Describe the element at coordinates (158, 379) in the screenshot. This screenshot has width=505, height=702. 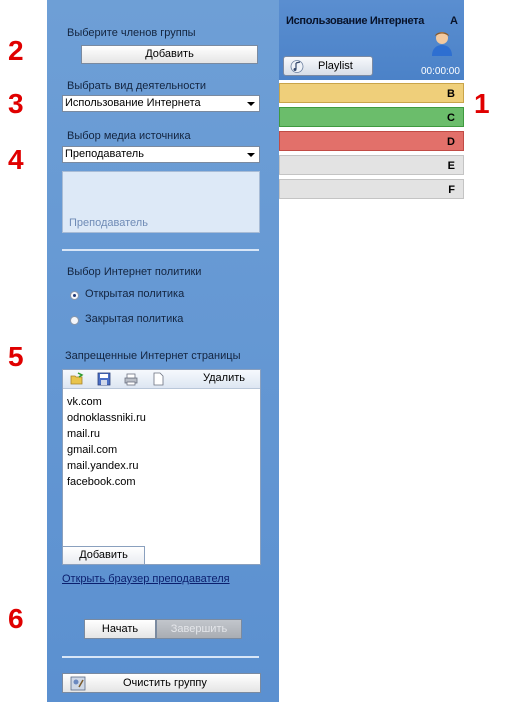
I see `new-document-icon` at that location.